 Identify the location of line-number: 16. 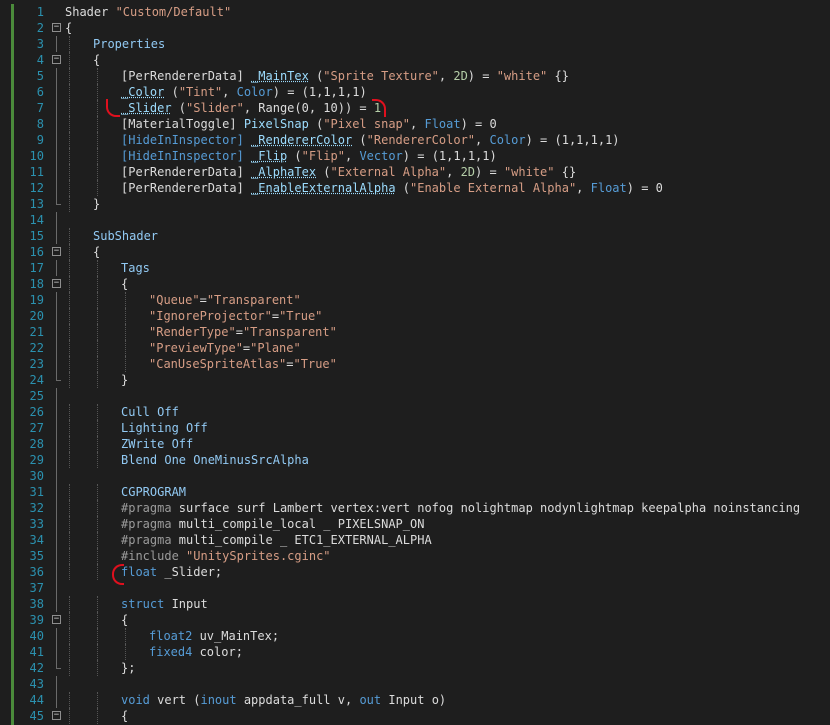
(36, 252).